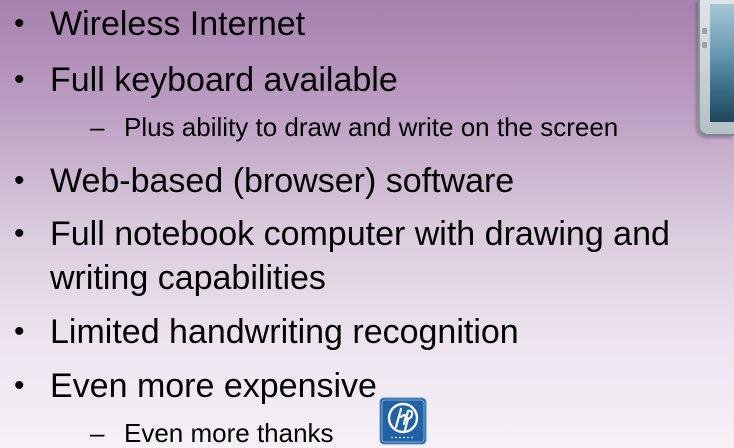  I want to click on bullet-text: Even more expensive, so click(213, 386).